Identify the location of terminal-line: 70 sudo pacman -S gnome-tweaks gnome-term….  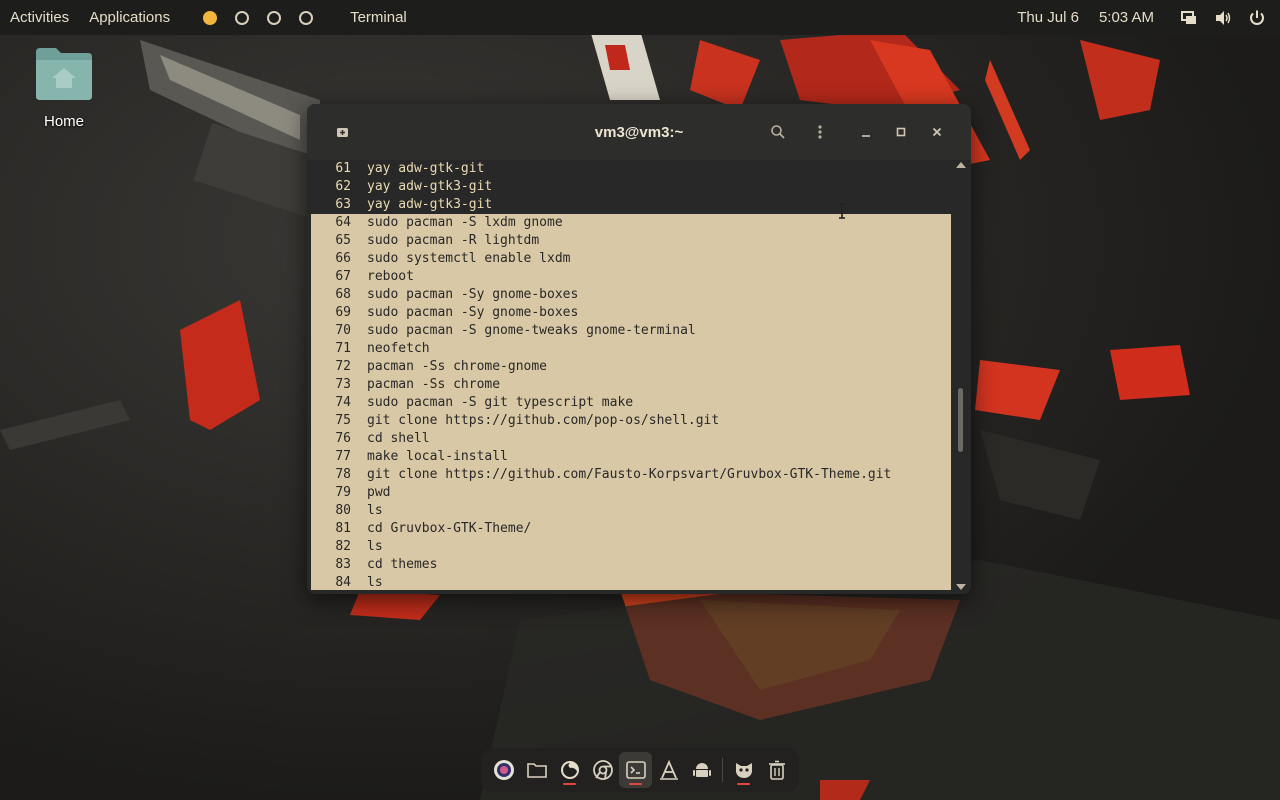
(631, 331).